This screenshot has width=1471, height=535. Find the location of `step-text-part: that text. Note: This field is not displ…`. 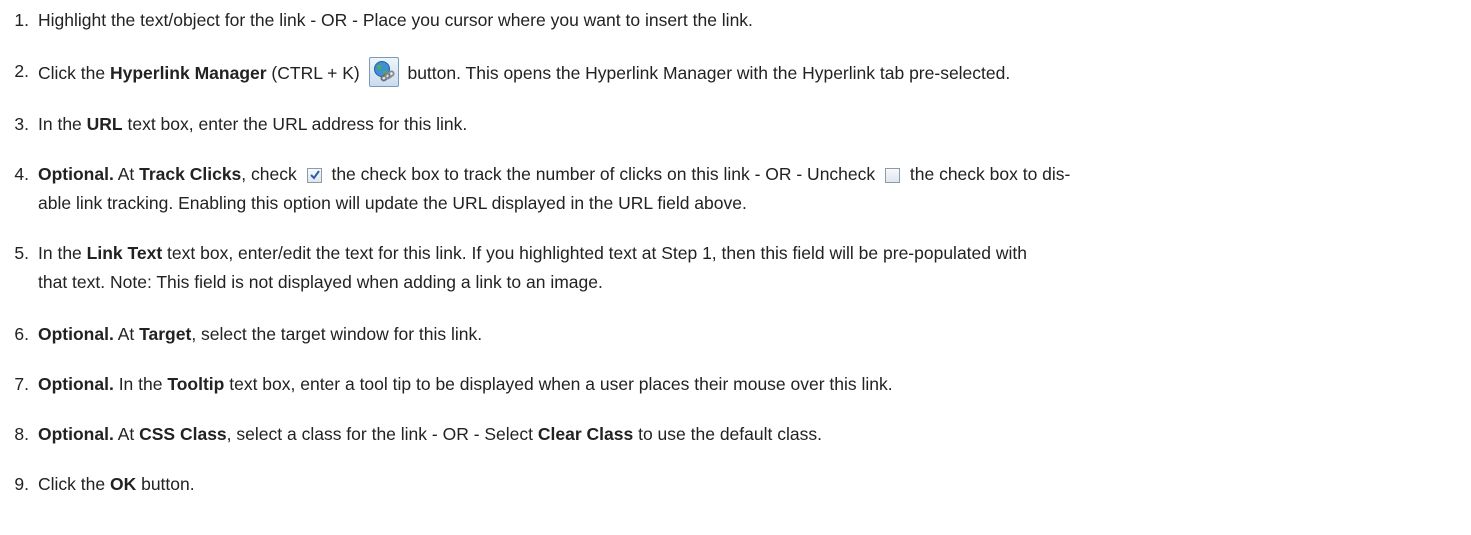

step-text-part: that text. Note: This field is not displ… is located at coordinates (320, 282).